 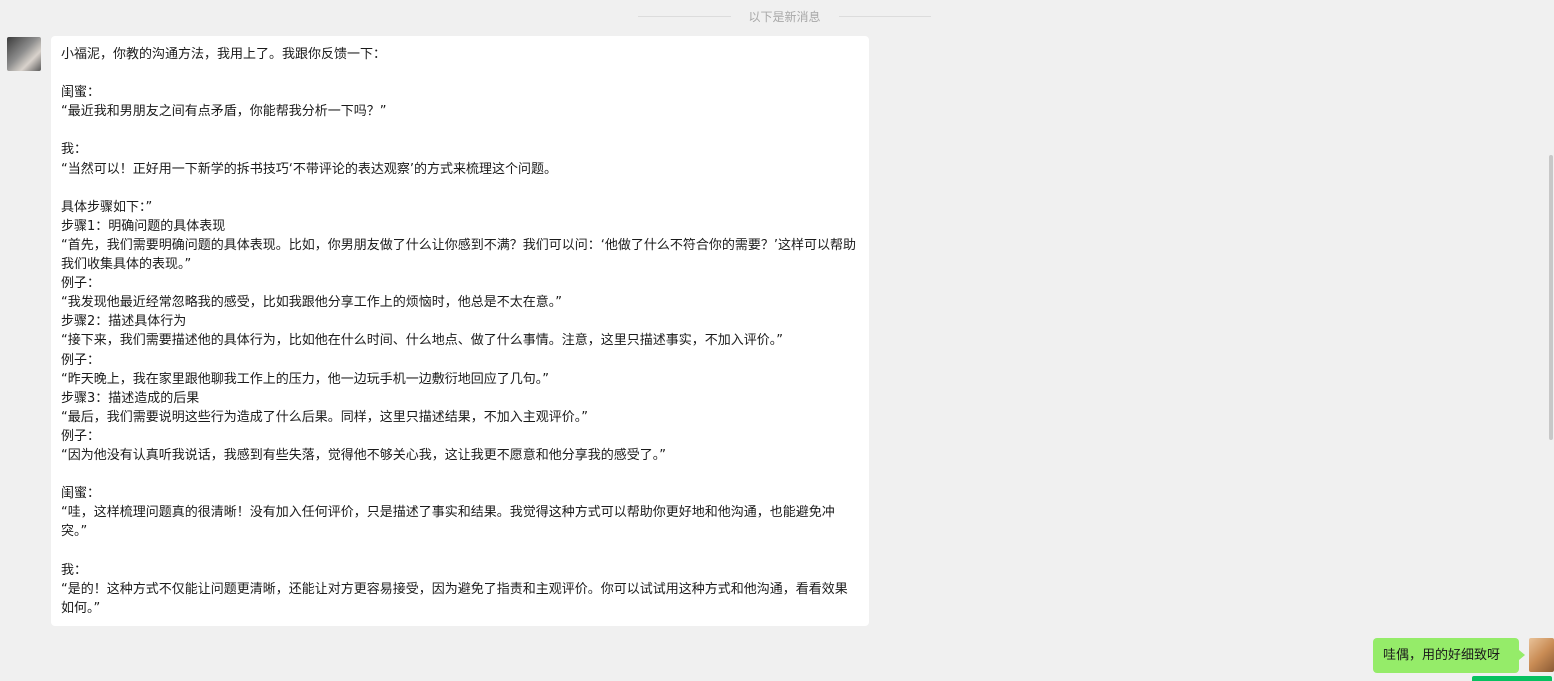 I want to click on new-messages-label: 以下是新消息, so click(x=784, y=16).